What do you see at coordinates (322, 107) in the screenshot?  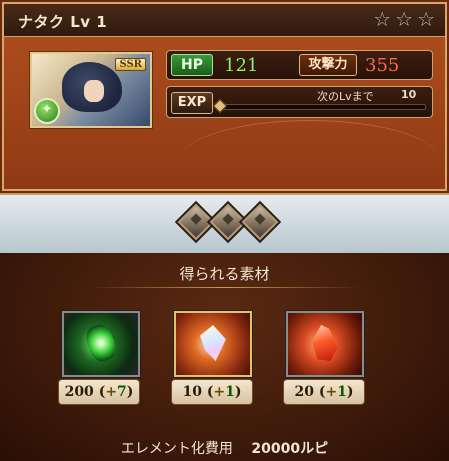 I see `exp-progress-bar` at bounding box center [322, 107].